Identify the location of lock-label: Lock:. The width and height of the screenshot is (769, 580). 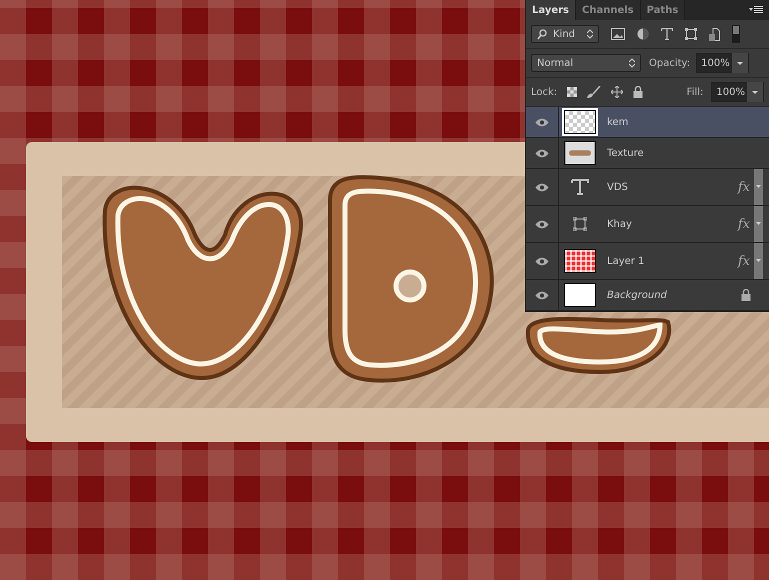
(544, 92).